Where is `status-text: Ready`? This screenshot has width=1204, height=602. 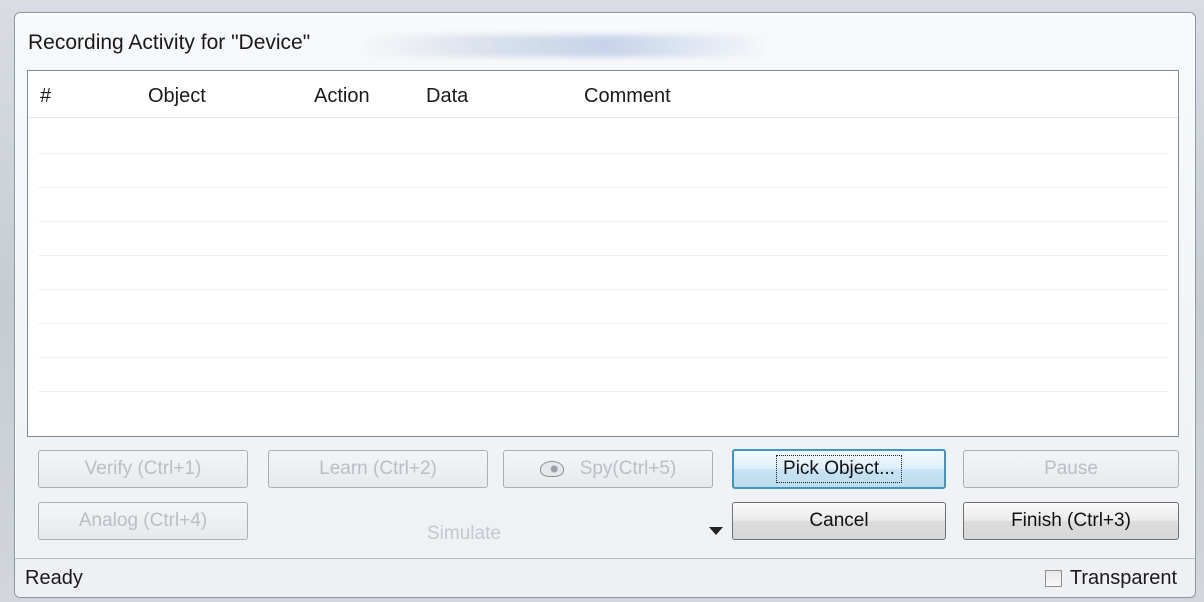 status-text: Ready is located at coordinates (54, 578).